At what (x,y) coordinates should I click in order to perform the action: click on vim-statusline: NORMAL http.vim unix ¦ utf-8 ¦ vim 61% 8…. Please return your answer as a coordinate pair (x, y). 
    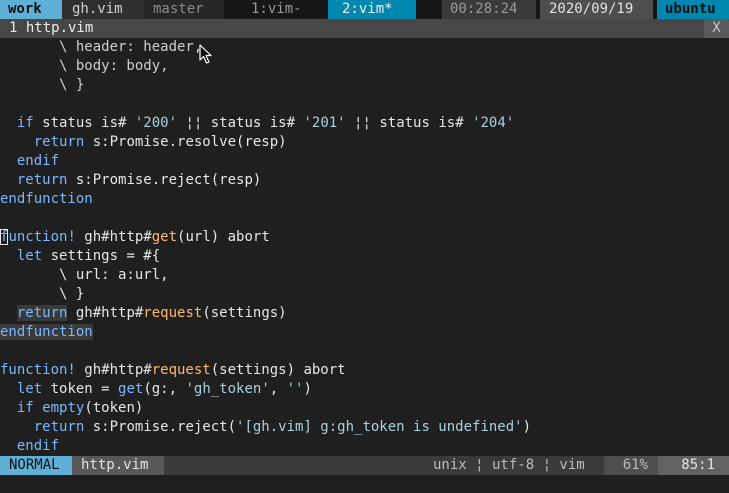
    Looking at the image, I should click on (364, 465).